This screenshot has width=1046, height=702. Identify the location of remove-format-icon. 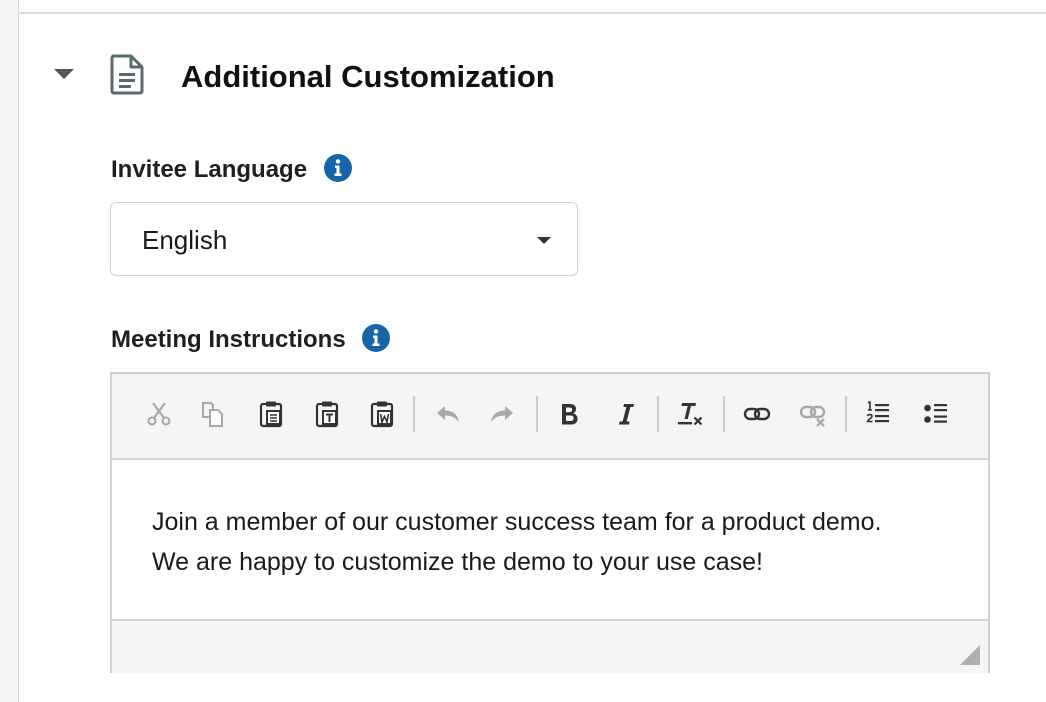
(690, 414).